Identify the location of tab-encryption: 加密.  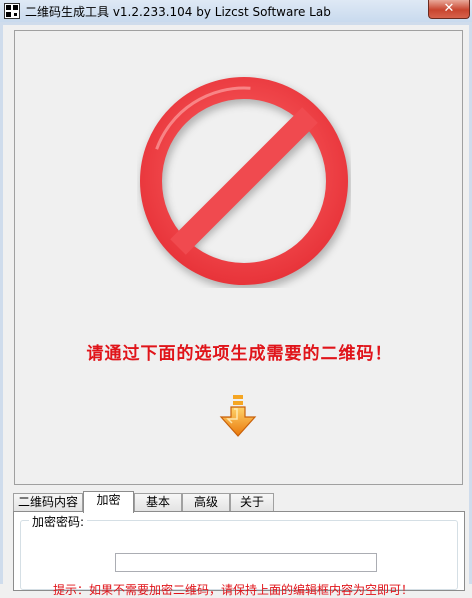
(108, 502).